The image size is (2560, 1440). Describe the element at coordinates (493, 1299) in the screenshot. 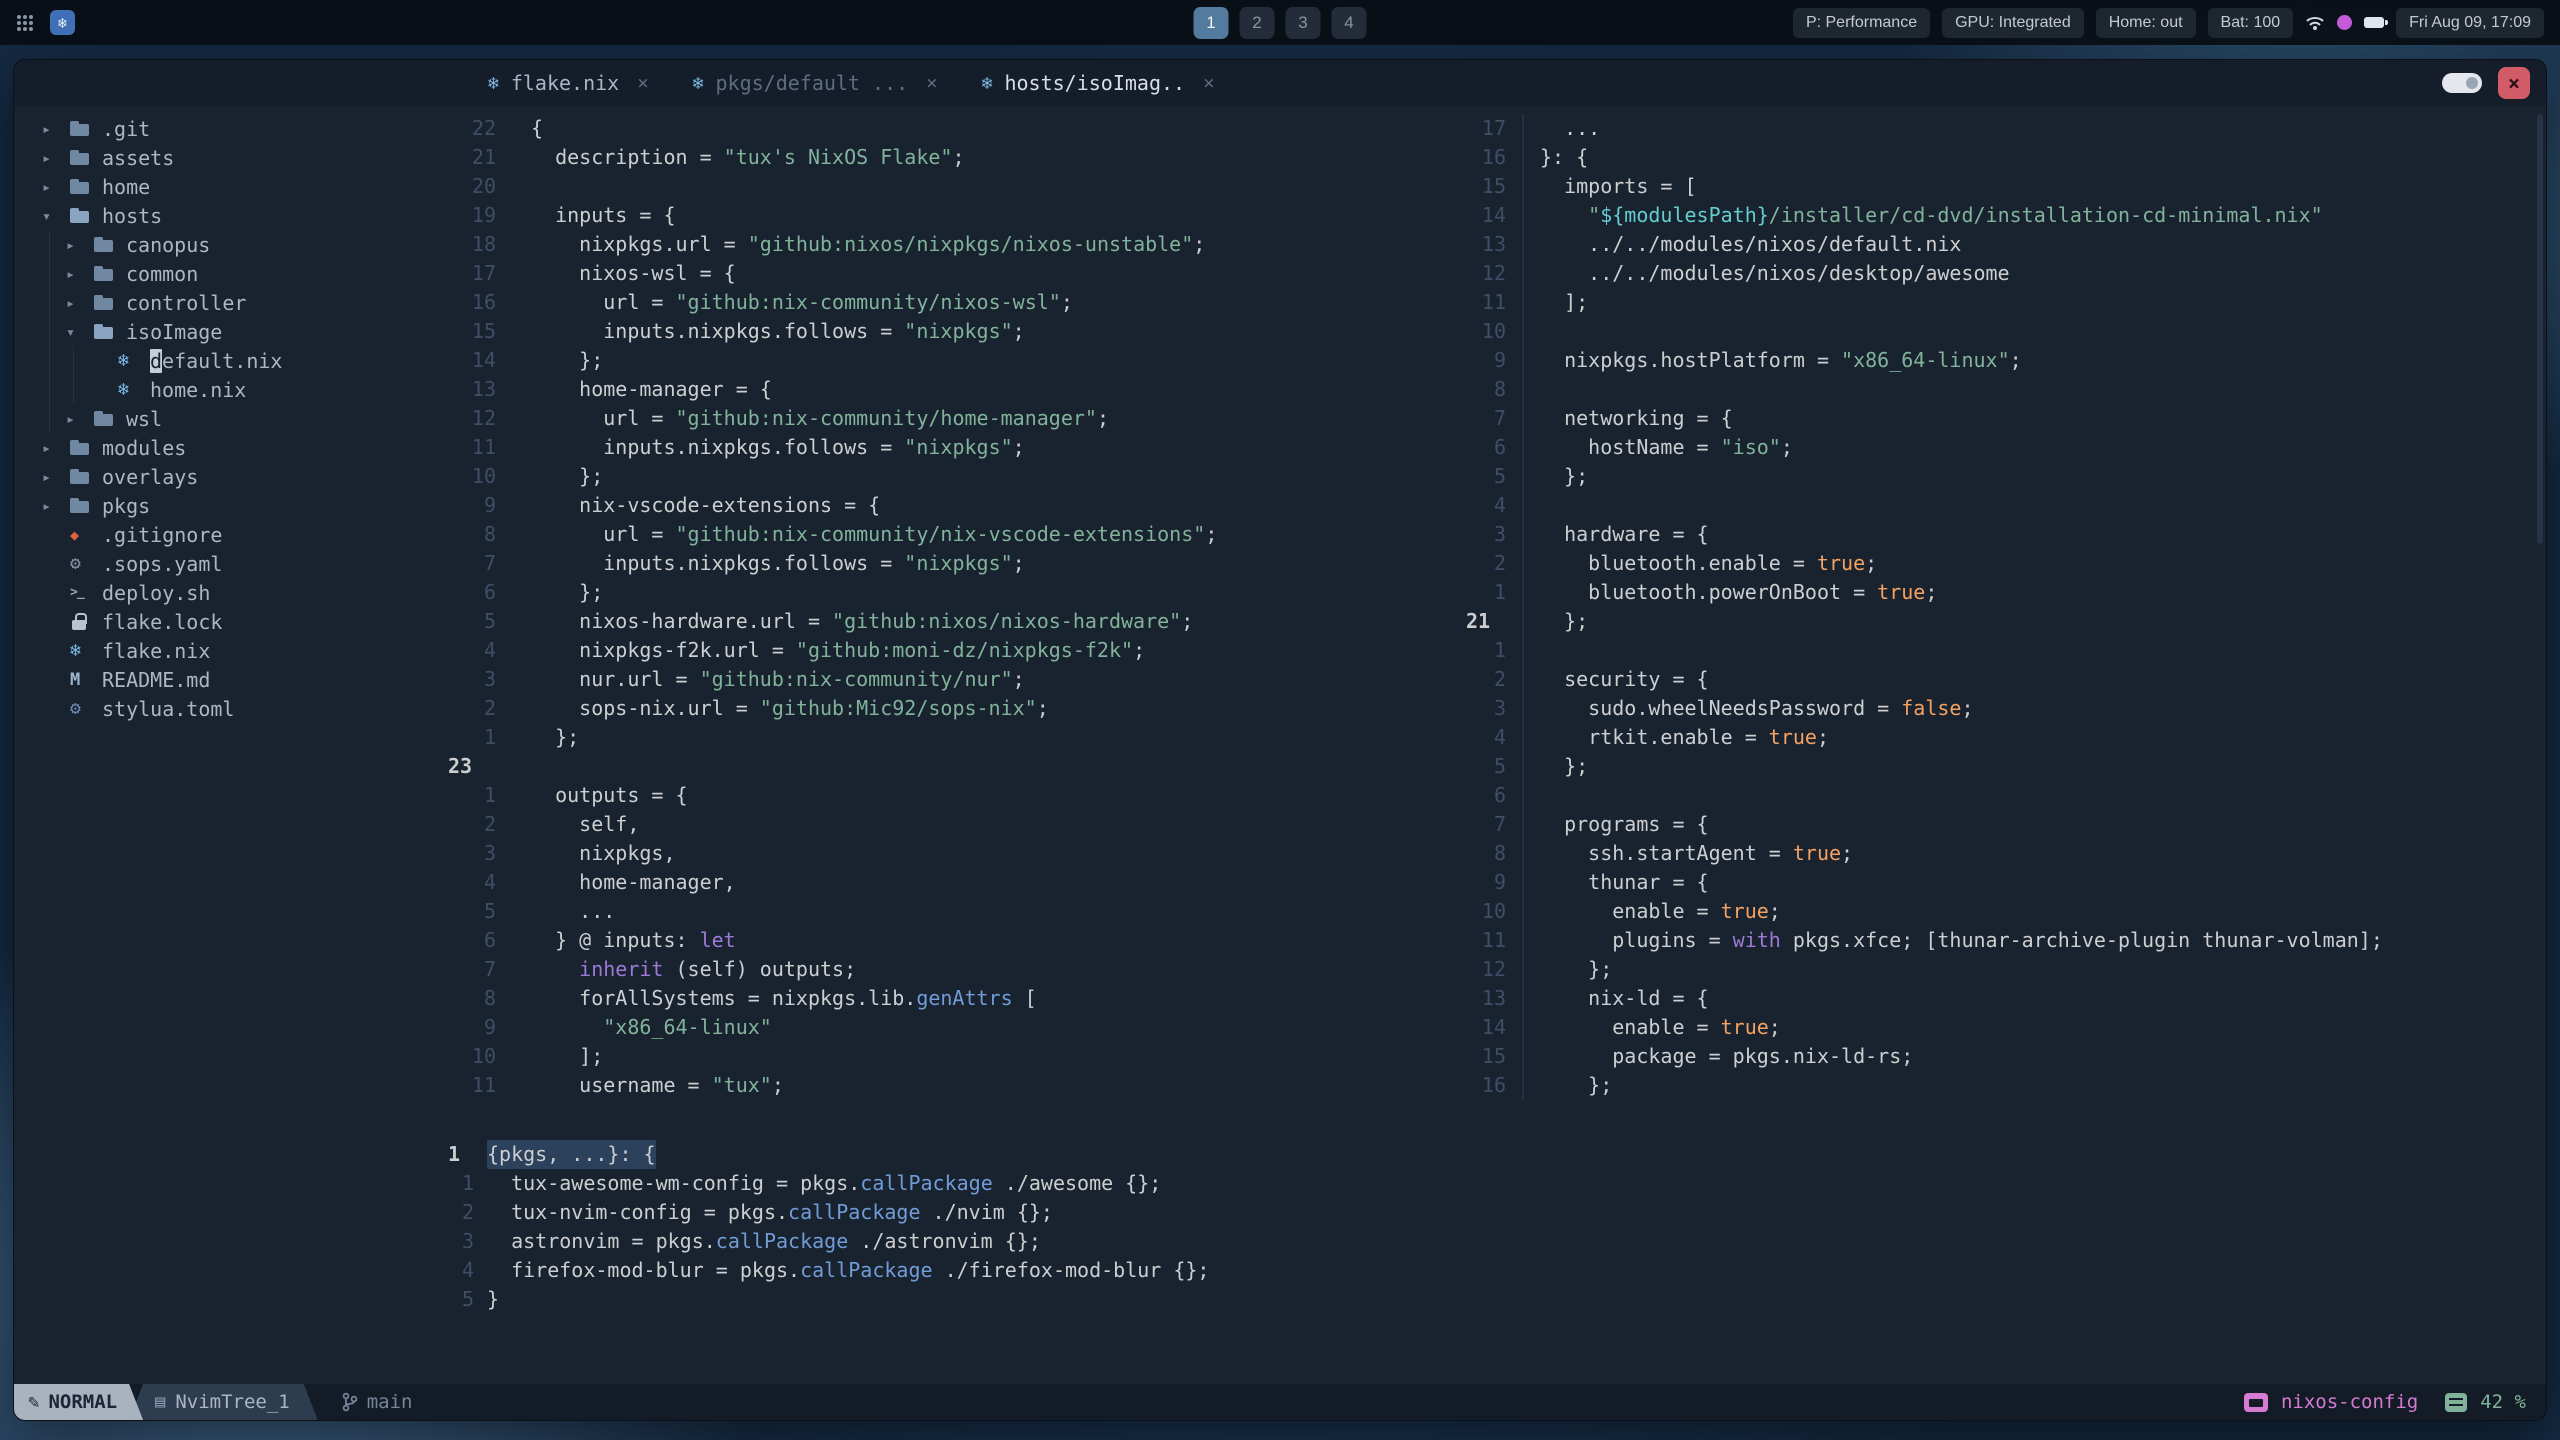

I see `code-text: }` at that location.